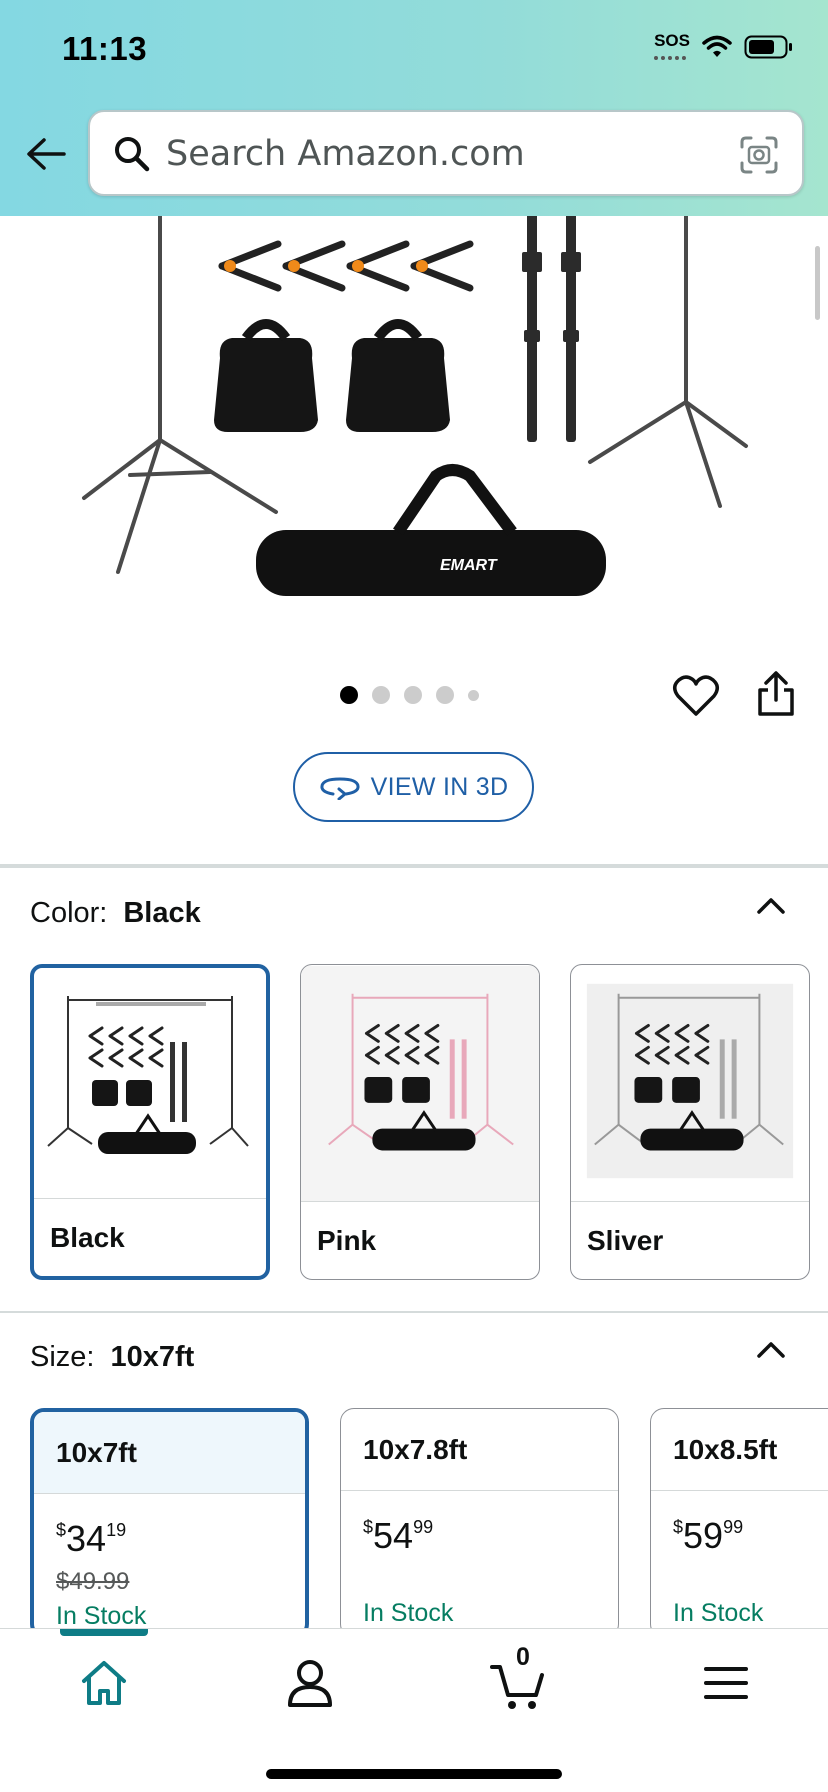  I want to click on bottom-navigation: 0, so click(414, 1710).